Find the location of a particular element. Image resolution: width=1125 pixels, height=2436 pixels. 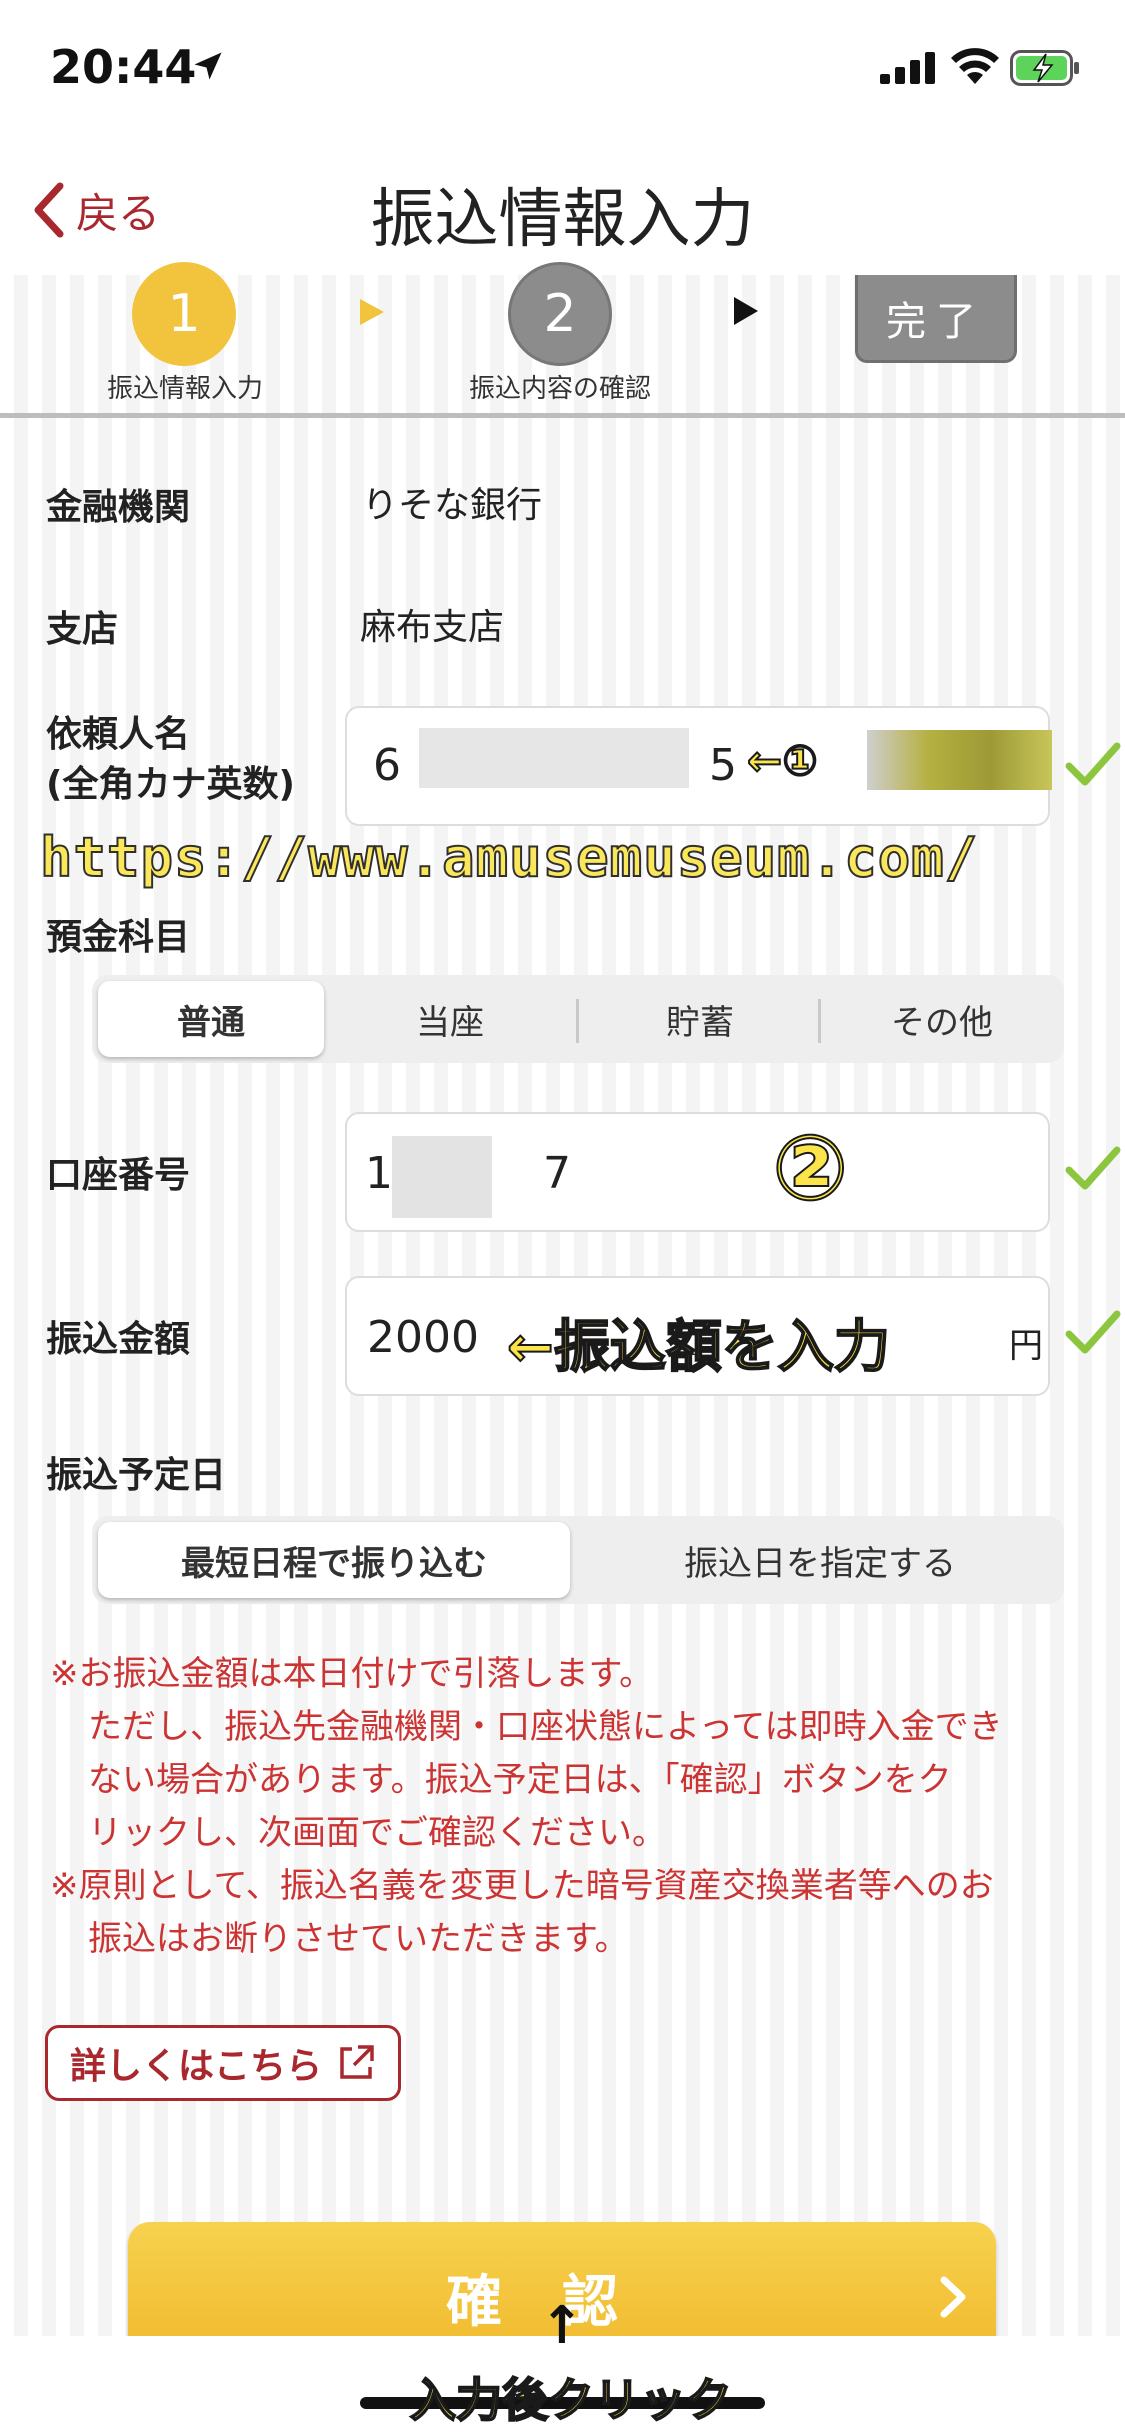

notice-line: ない場合があります。振込予定日は、「確認」ボタンをク is located at coordinates (520, 1780).